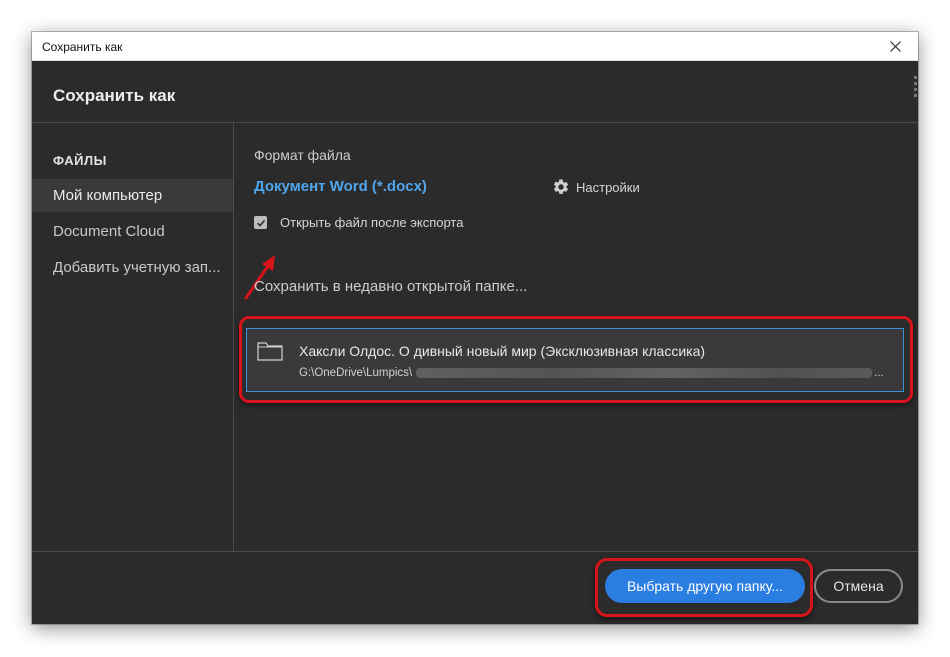  Describe the element at coordinates (372, 222) in the screenshot. I see `open-after-export-label: Открыть файл после экспорта` at that location.